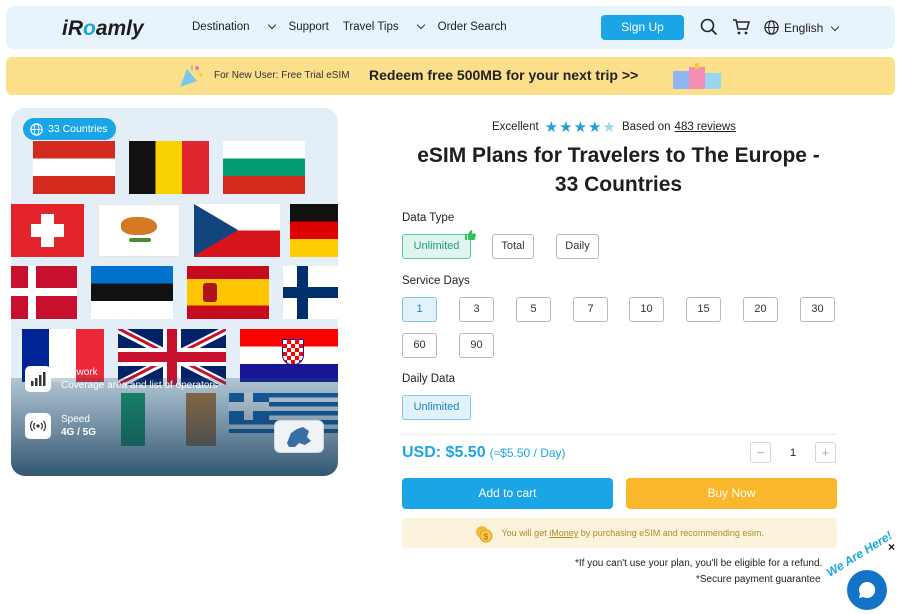  Describe the element at coordinates (741, 27) in the screenshot. I see `cart-icon` at that location.